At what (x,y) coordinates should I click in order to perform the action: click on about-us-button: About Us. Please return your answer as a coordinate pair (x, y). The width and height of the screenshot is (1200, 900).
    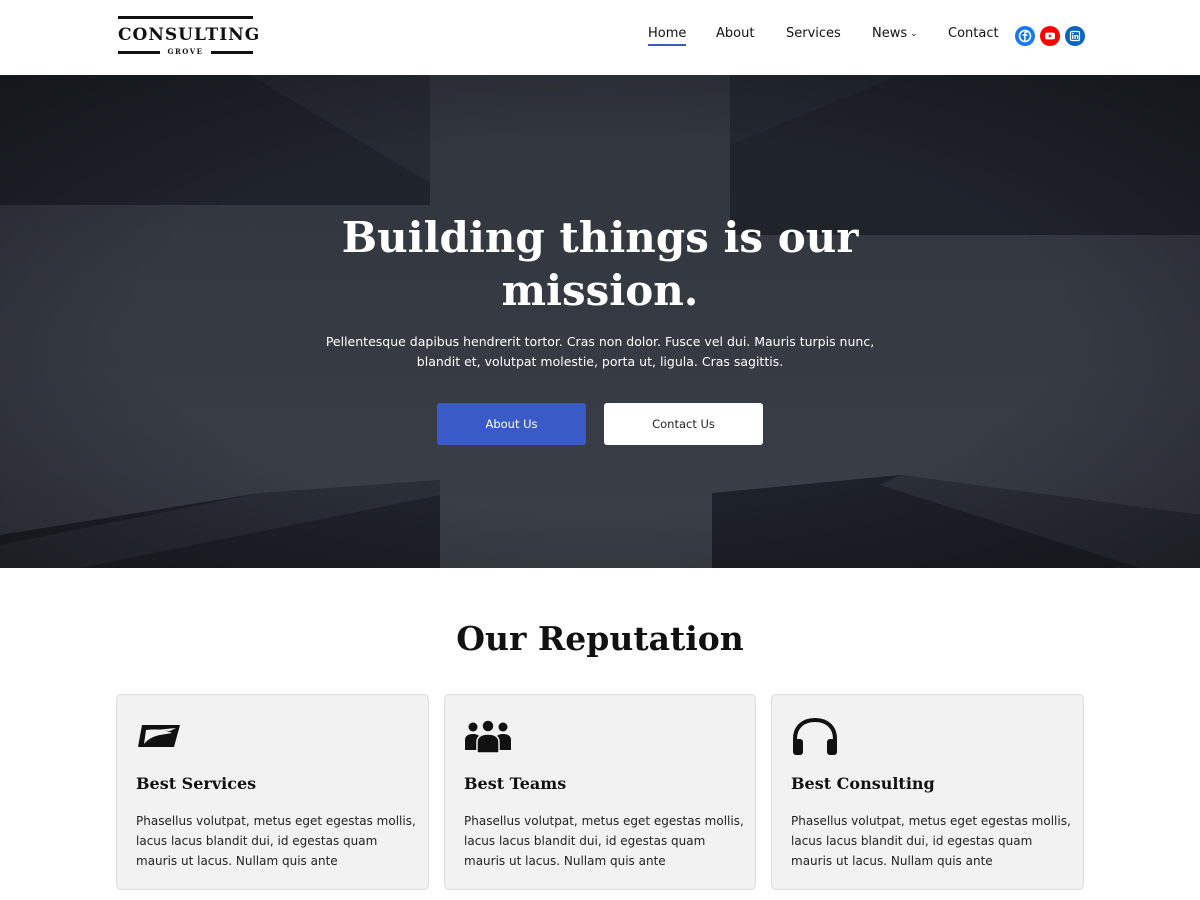
    Looking at the image, I should click on (511, 424).